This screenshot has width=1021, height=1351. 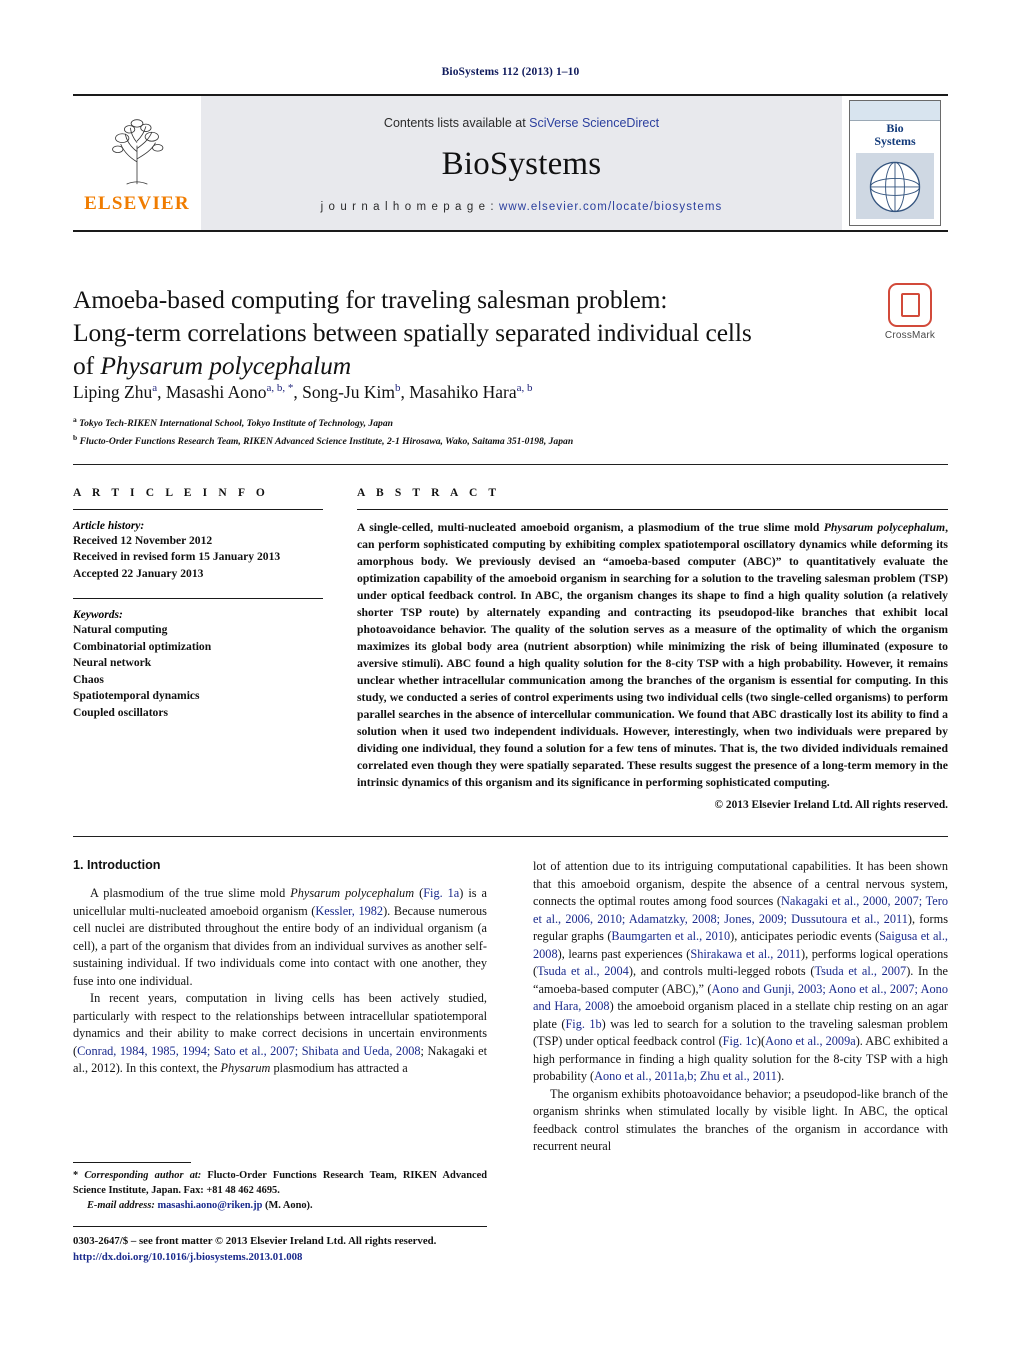 I want to click on cover-sphere-icon, so click(x=895, y=187).